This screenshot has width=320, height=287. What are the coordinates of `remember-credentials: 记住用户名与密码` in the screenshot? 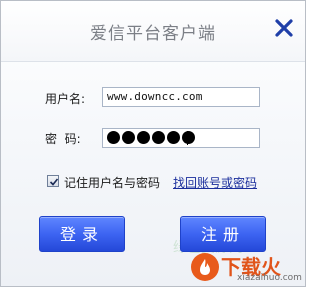 It's located at (109, 182).